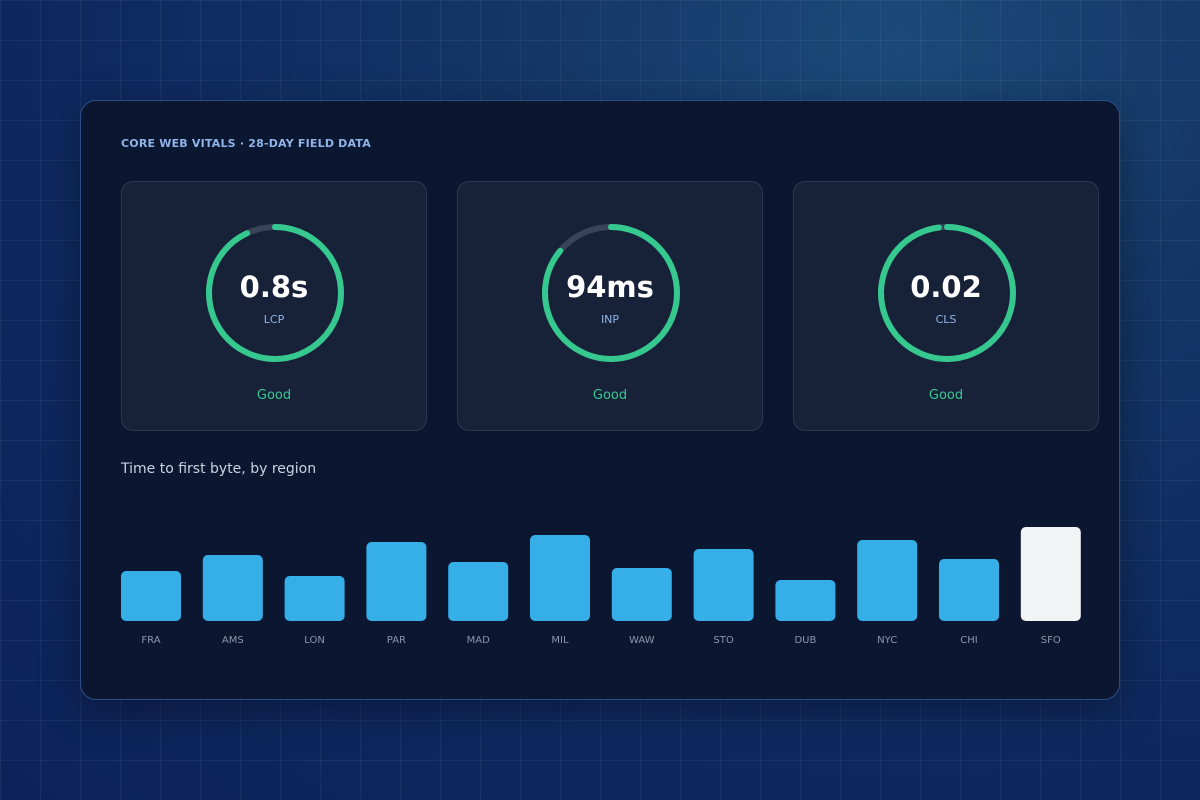 This screenshot has height=800, width=1200. I want to click on bar-sto, so click(723, 585).